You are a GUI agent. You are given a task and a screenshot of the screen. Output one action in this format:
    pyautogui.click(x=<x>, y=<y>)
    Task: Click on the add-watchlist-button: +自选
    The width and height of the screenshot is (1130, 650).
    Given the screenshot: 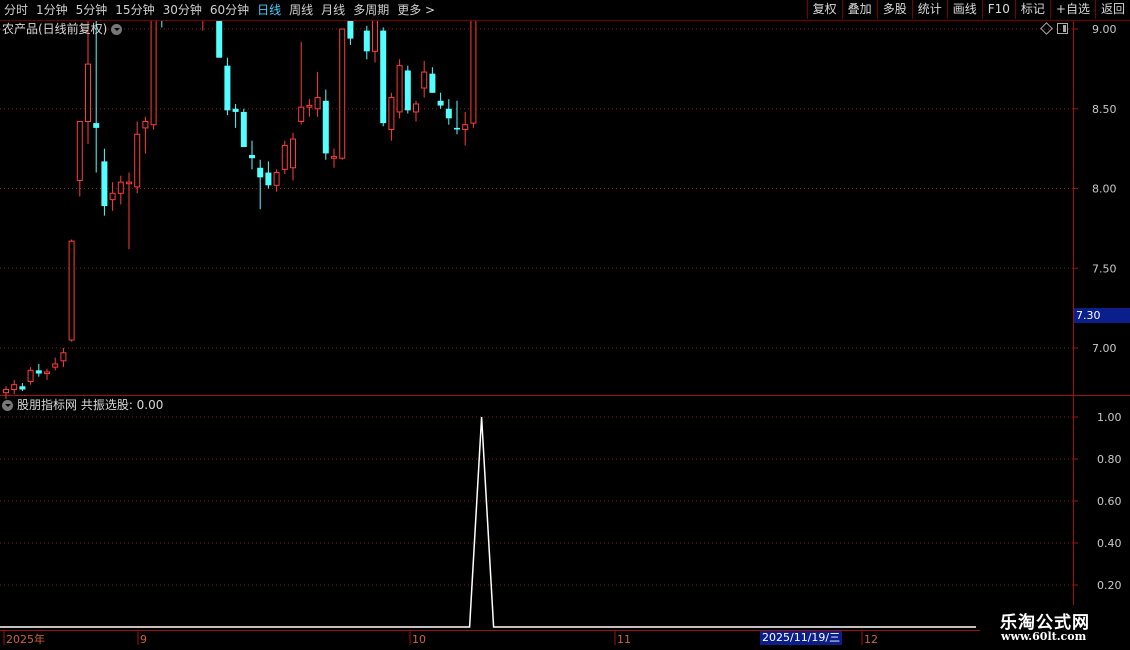 What is the action you would take?
    pyautogui.click(x=1072, y=9)
    